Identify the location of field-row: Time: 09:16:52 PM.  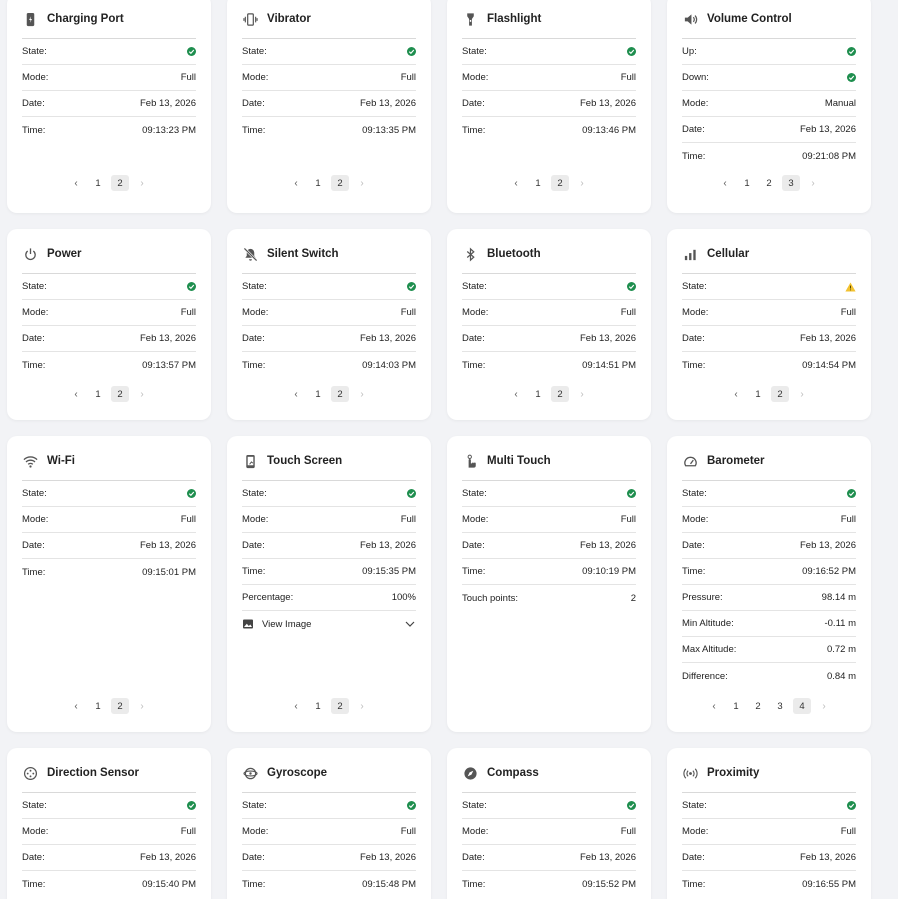
(769, 572).